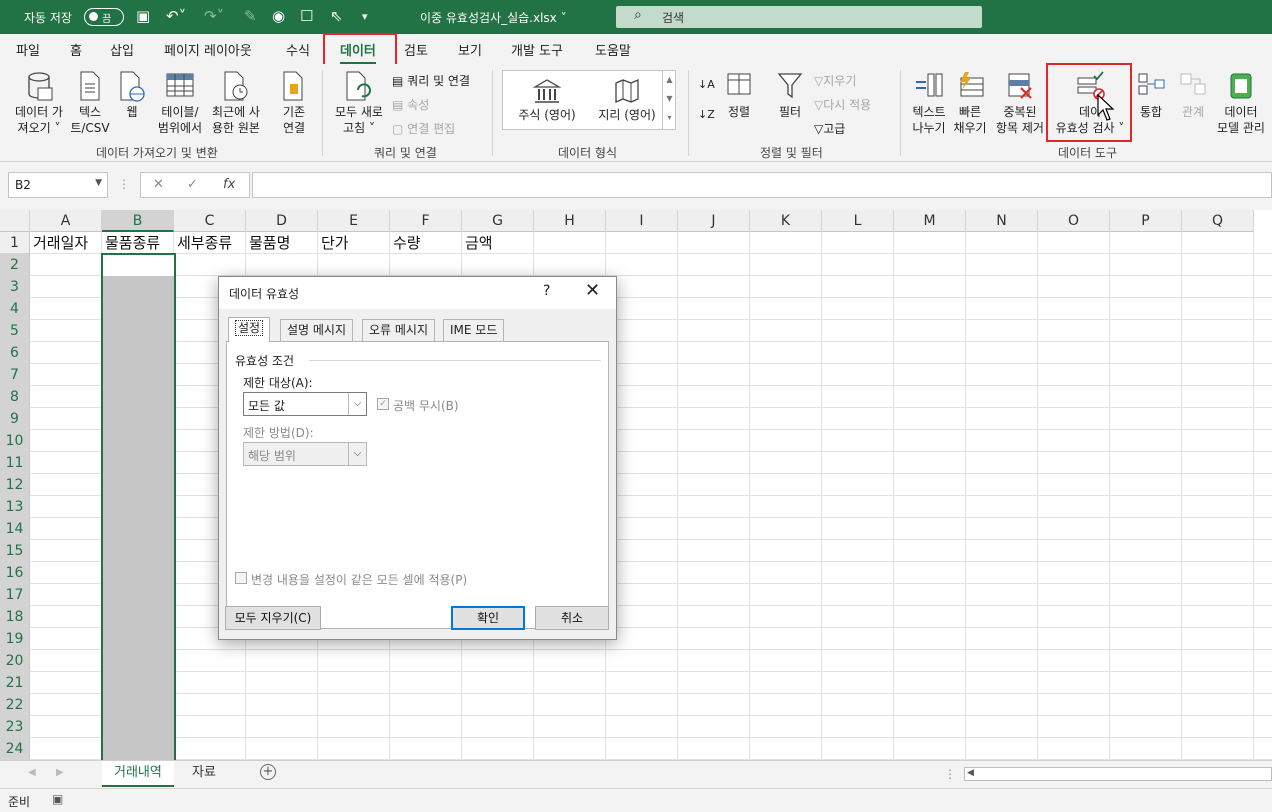 The image size is (1272, 812). I want to click on clear-all-button: 모두 지우기(C), so click(273, 618).